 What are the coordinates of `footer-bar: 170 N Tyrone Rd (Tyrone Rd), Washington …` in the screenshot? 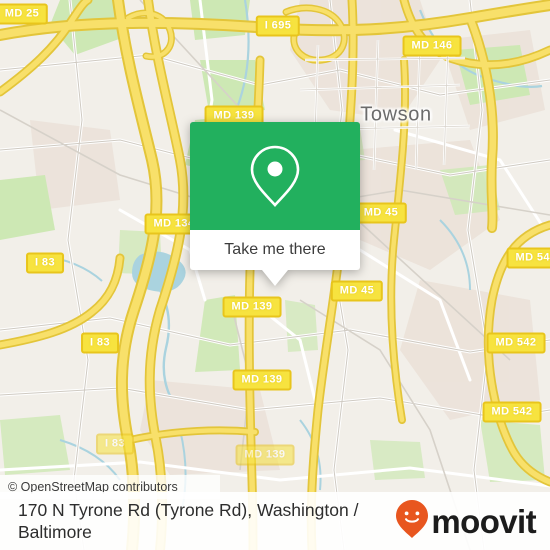 It's located at (275, 521).